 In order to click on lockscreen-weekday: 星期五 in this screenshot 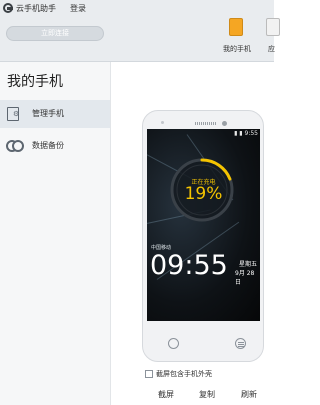, I will do `click(248, 264)`.